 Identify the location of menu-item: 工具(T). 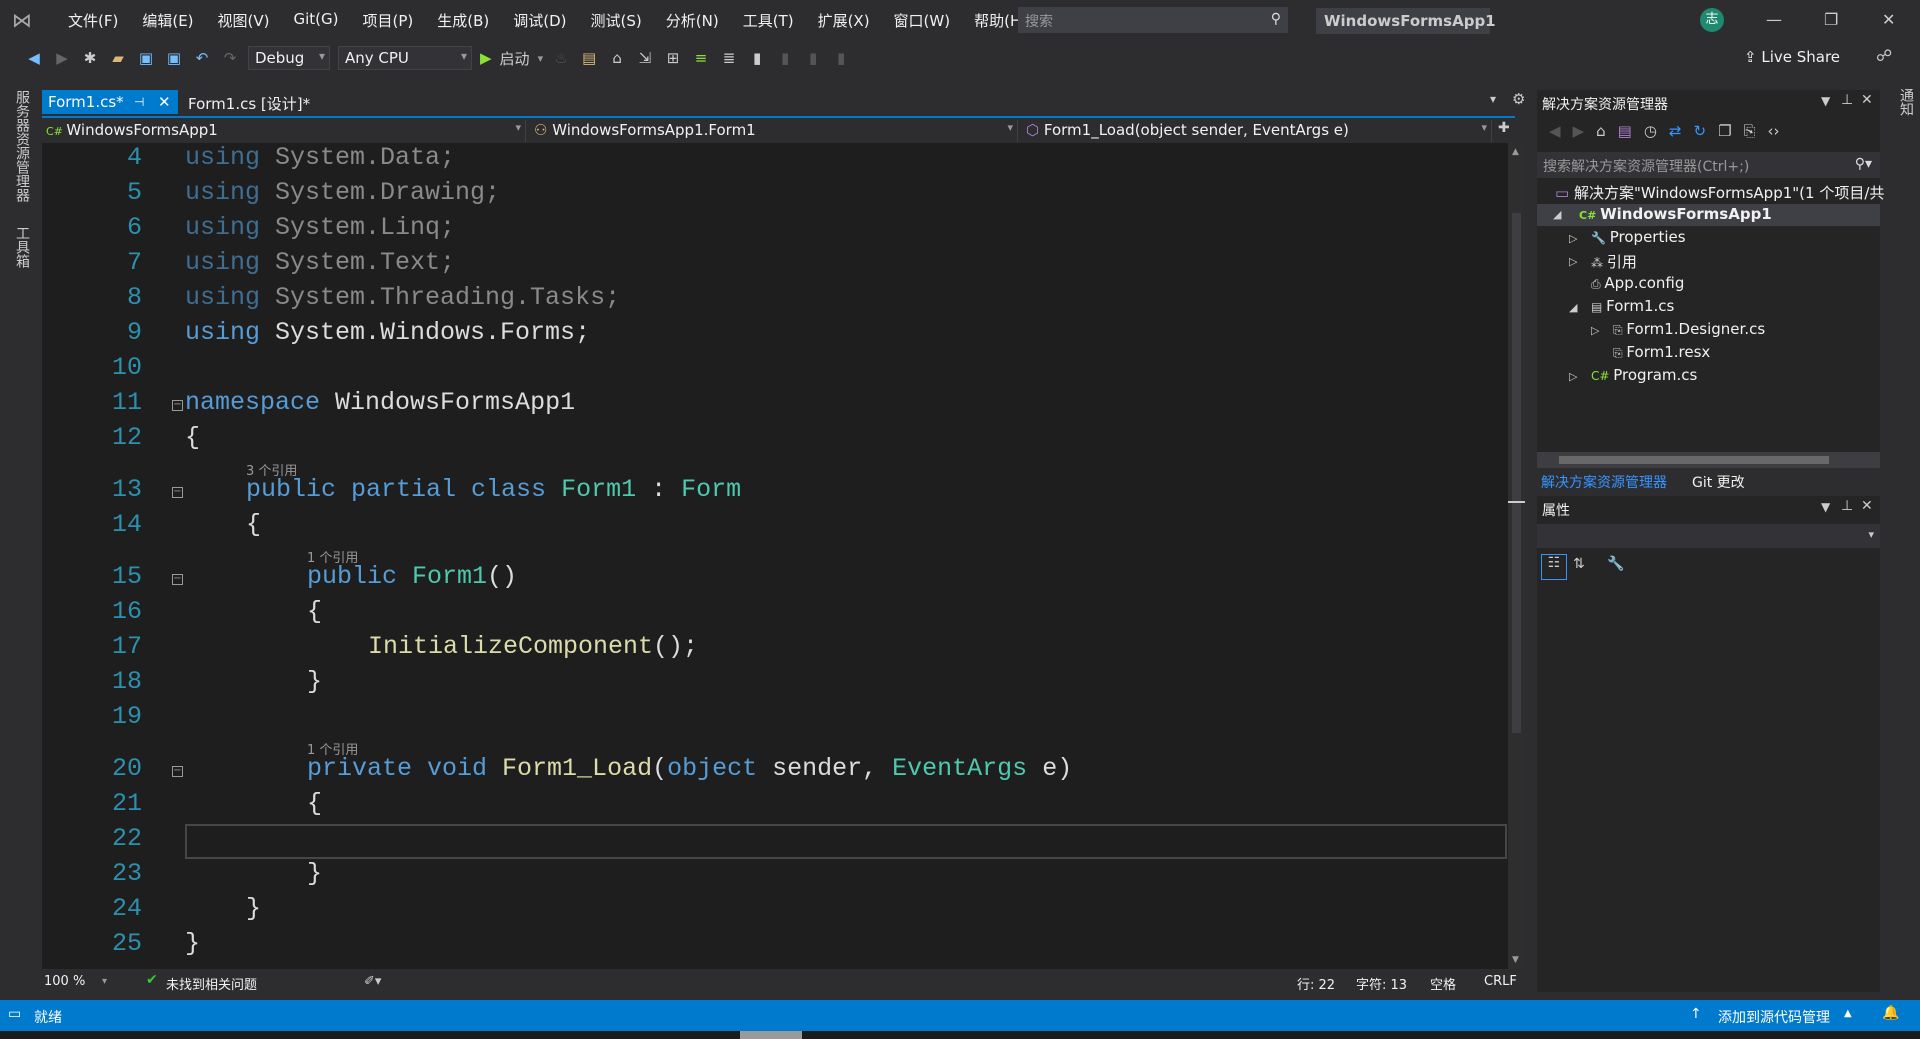
(768, 20).